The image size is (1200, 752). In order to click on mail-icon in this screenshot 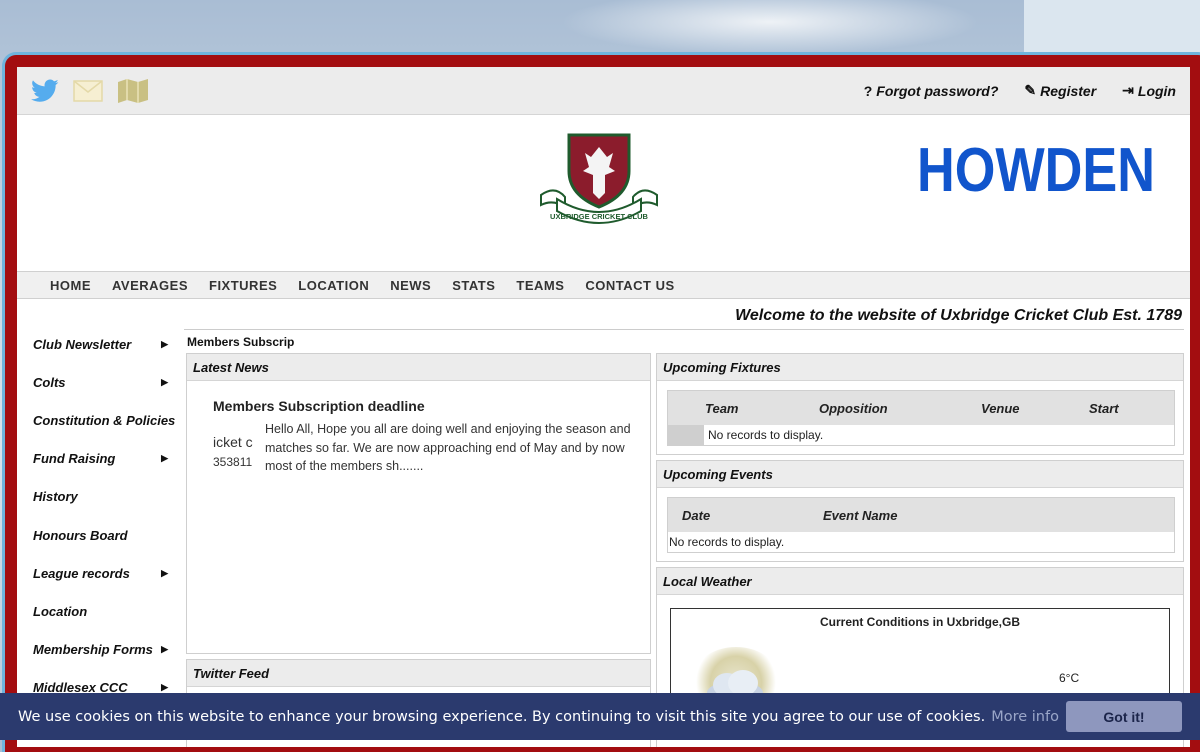, I will do `click(88, 90)`.